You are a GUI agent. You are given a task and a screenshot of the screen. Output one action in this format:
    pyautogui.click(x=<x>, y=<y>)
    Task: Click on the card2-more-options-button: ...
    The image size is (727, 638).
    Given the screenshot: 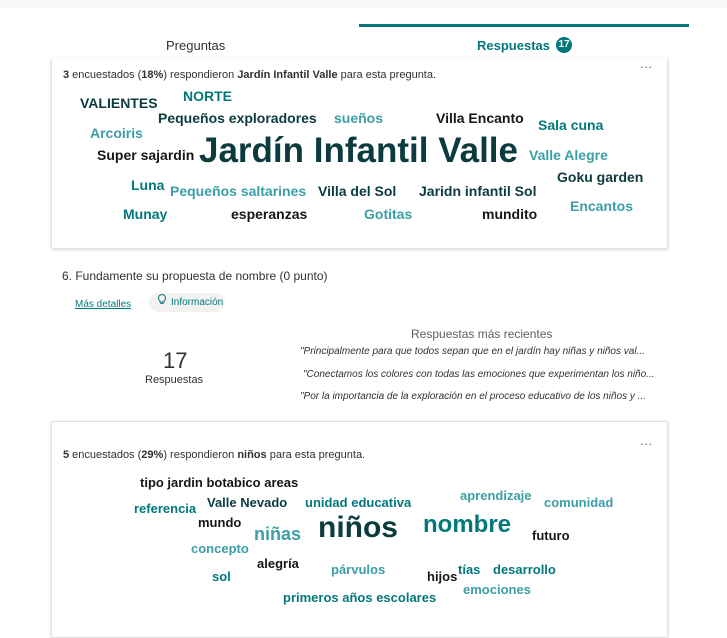 What is the action you would take?
    pyautogui.click(x=646, y=441)
    